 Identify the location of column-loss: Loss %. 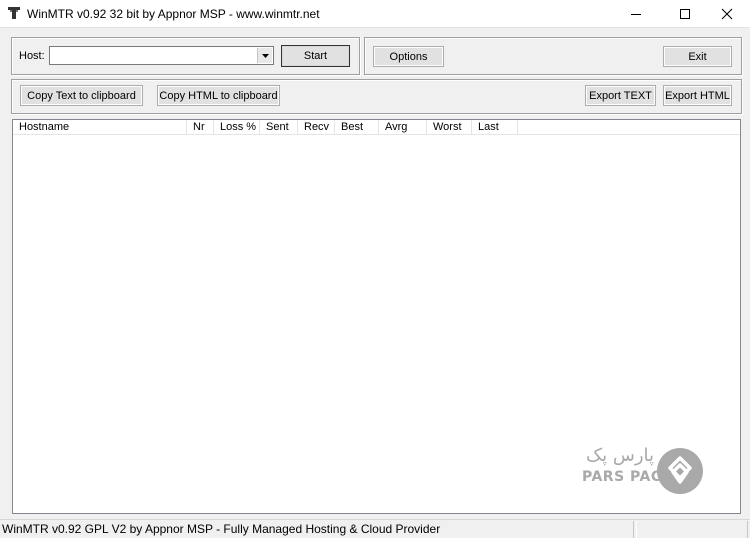
(237, 127).